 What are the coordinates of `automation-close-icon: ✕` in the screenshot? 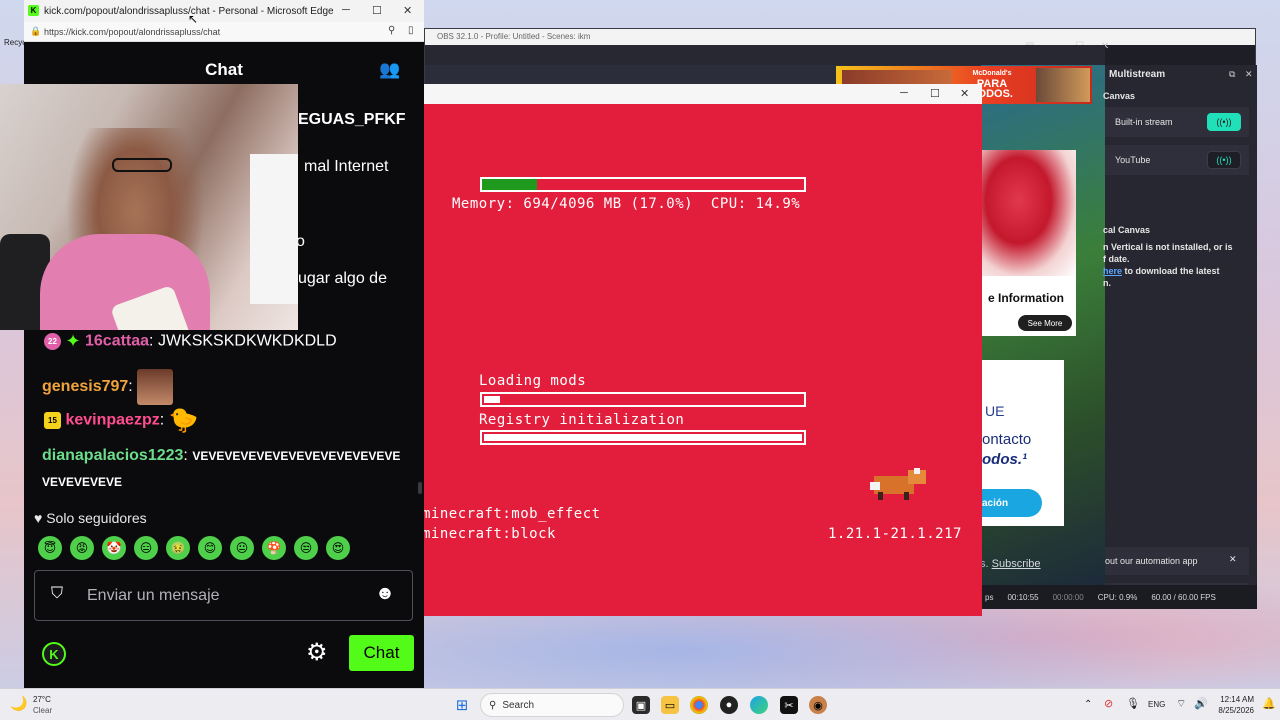 It's located at (1233, 559).